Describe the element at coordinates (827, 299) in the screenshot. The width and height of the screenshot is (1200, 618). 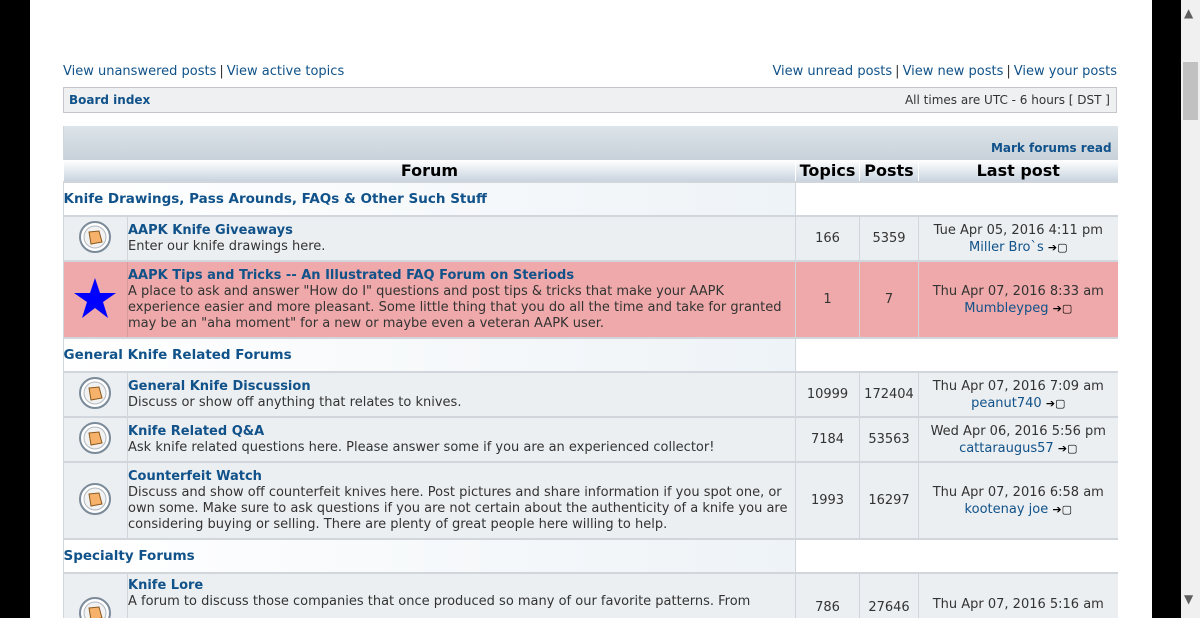
I see `topics-count: 1` at that location.